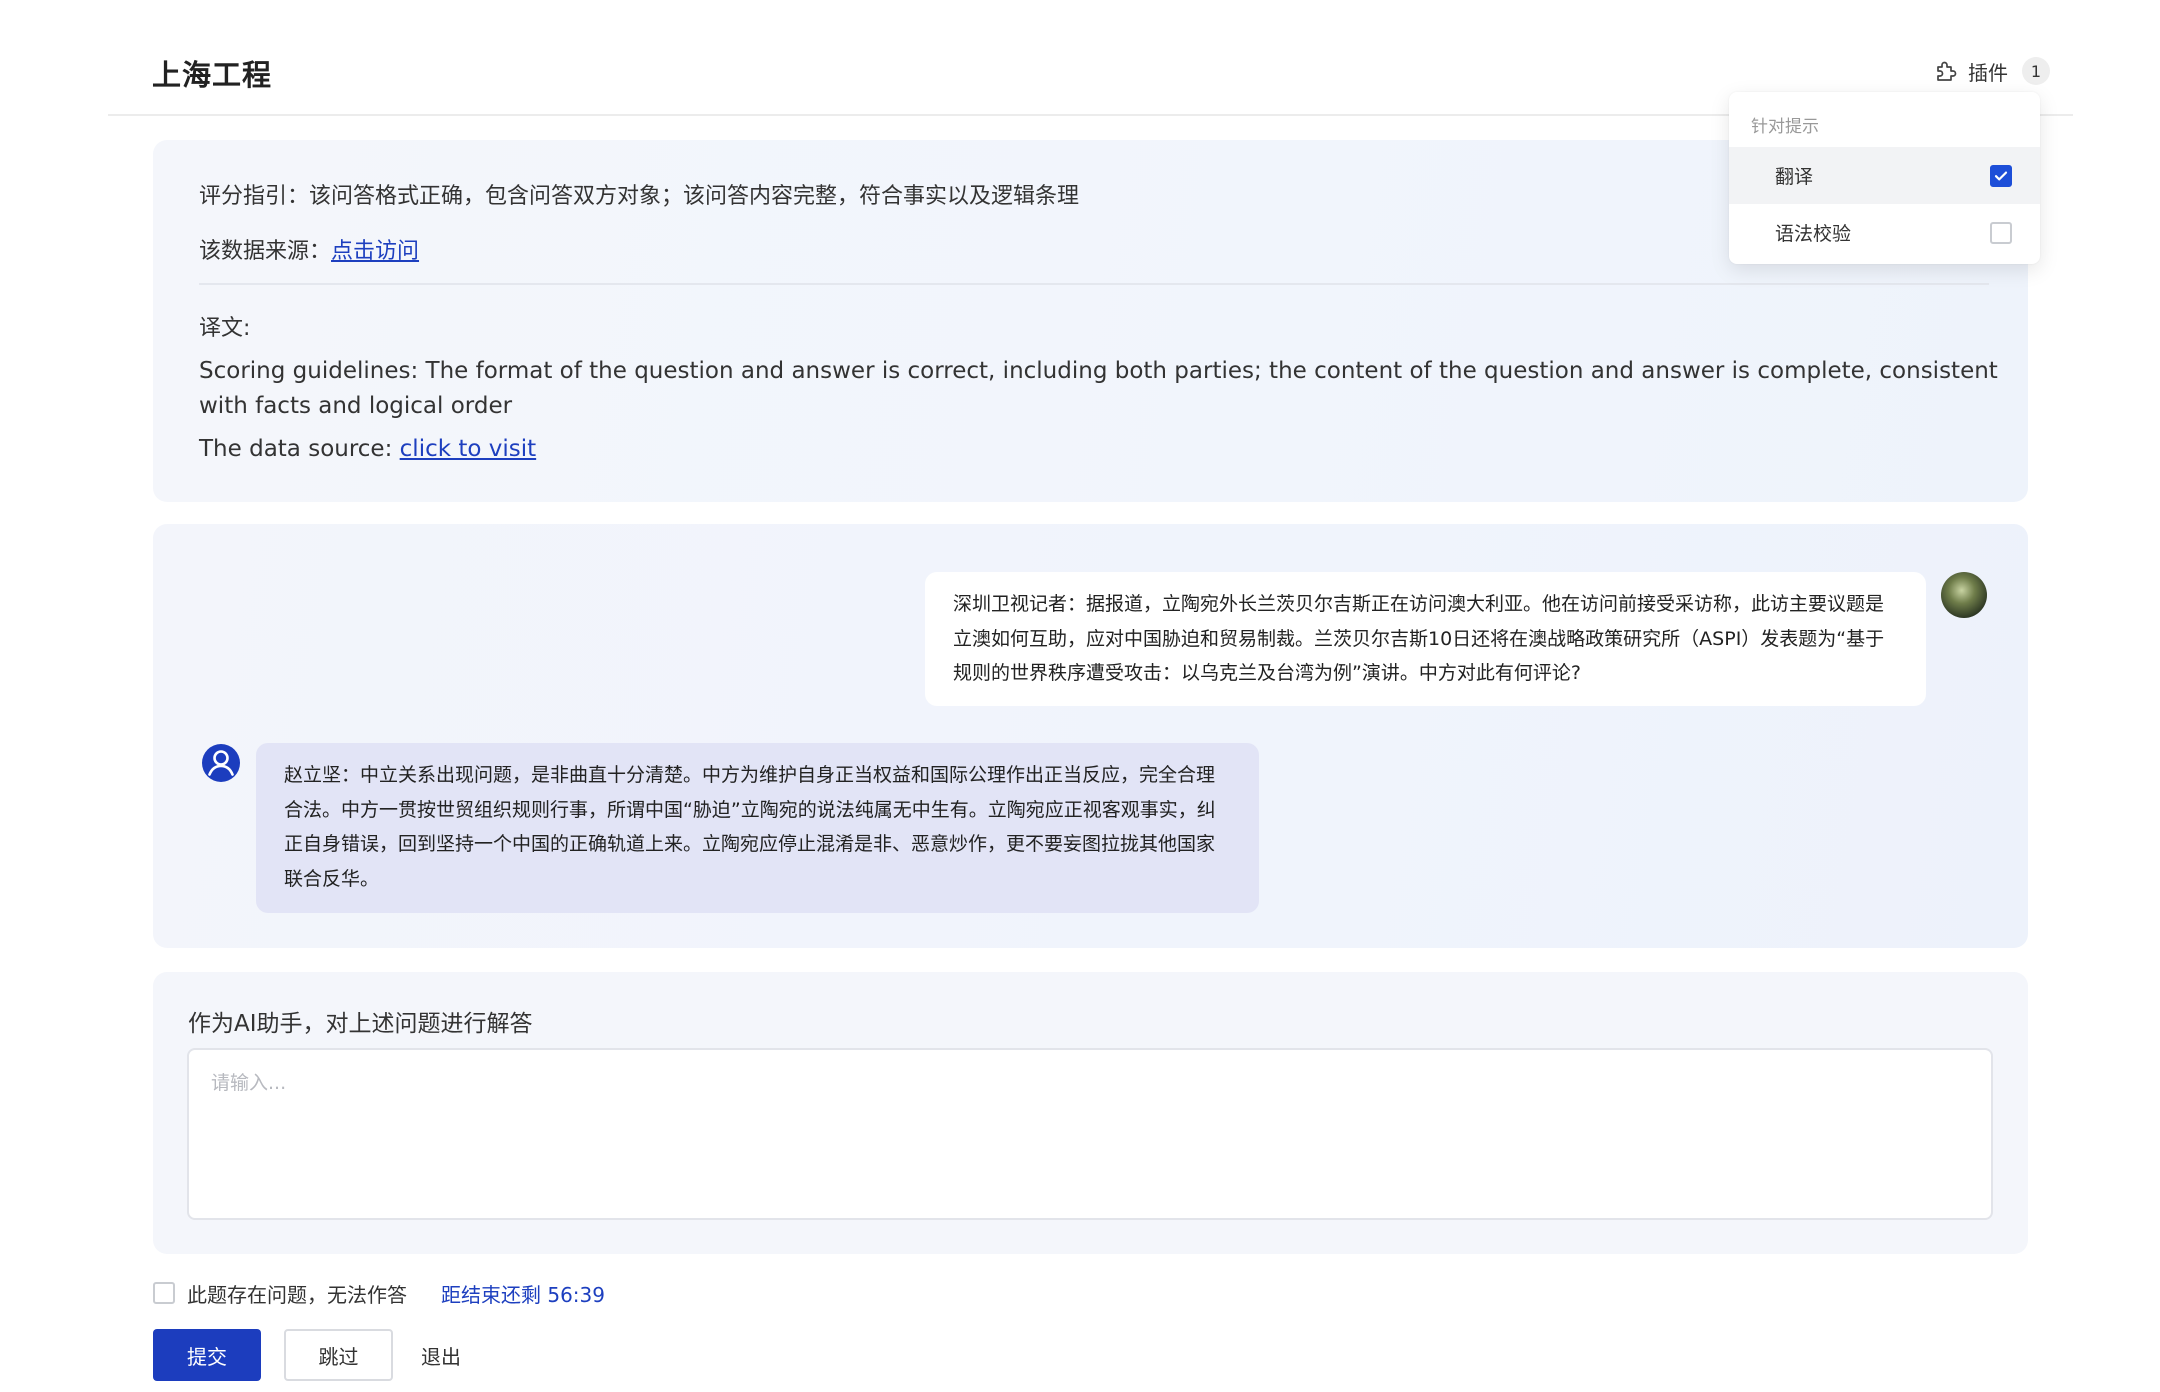 This screenshot has height=1392, width=2160. What do you see at coordinates (1785, 127) in the screenshot?
I see `dropdown-section-title: 针对提示` at bounding box center [1785, 127].